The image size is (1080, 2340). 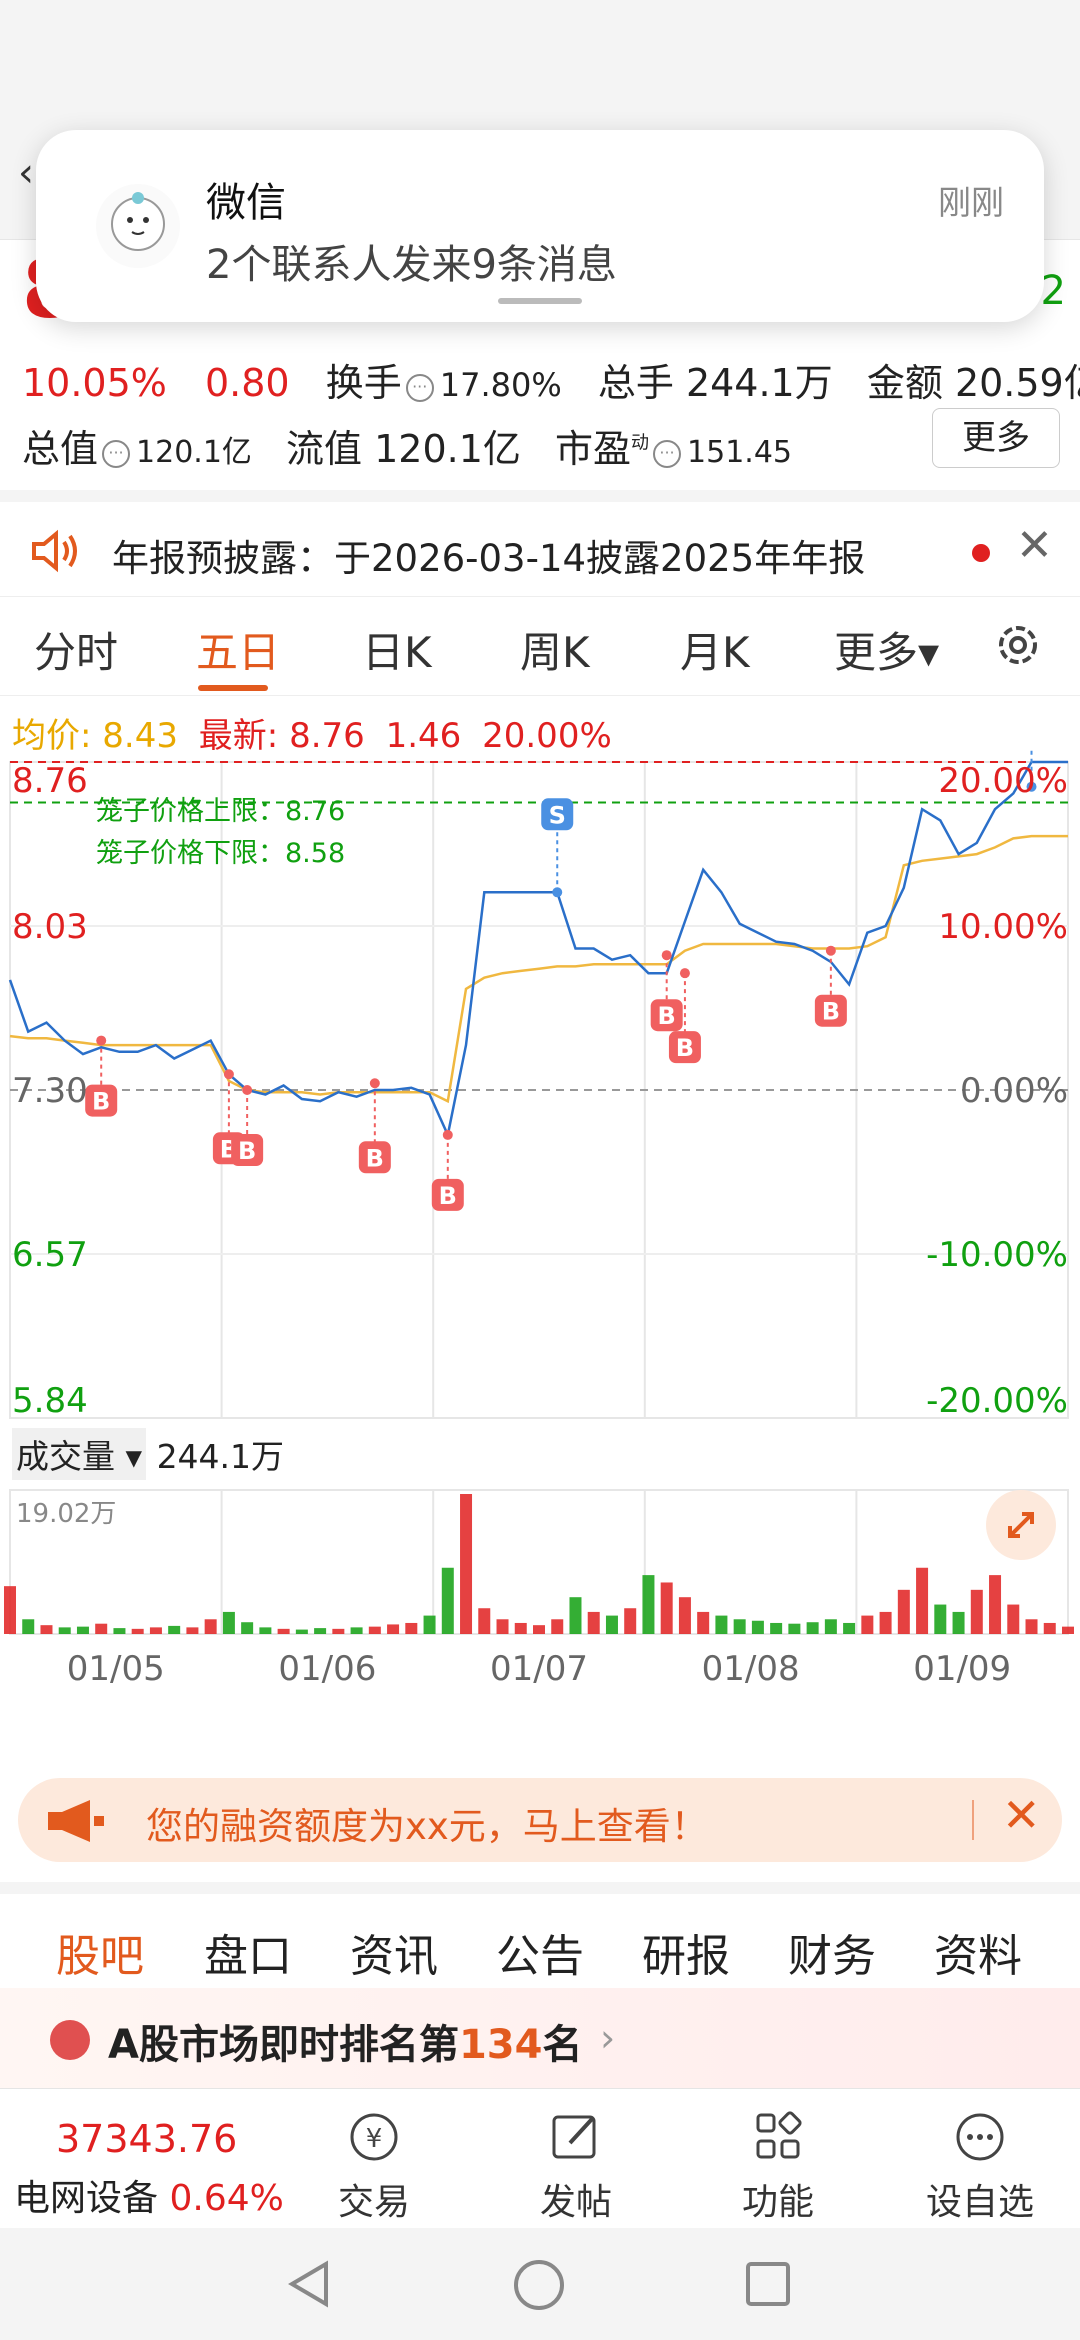 I want to click on more-button: 更多, so click(x=996, y=438).